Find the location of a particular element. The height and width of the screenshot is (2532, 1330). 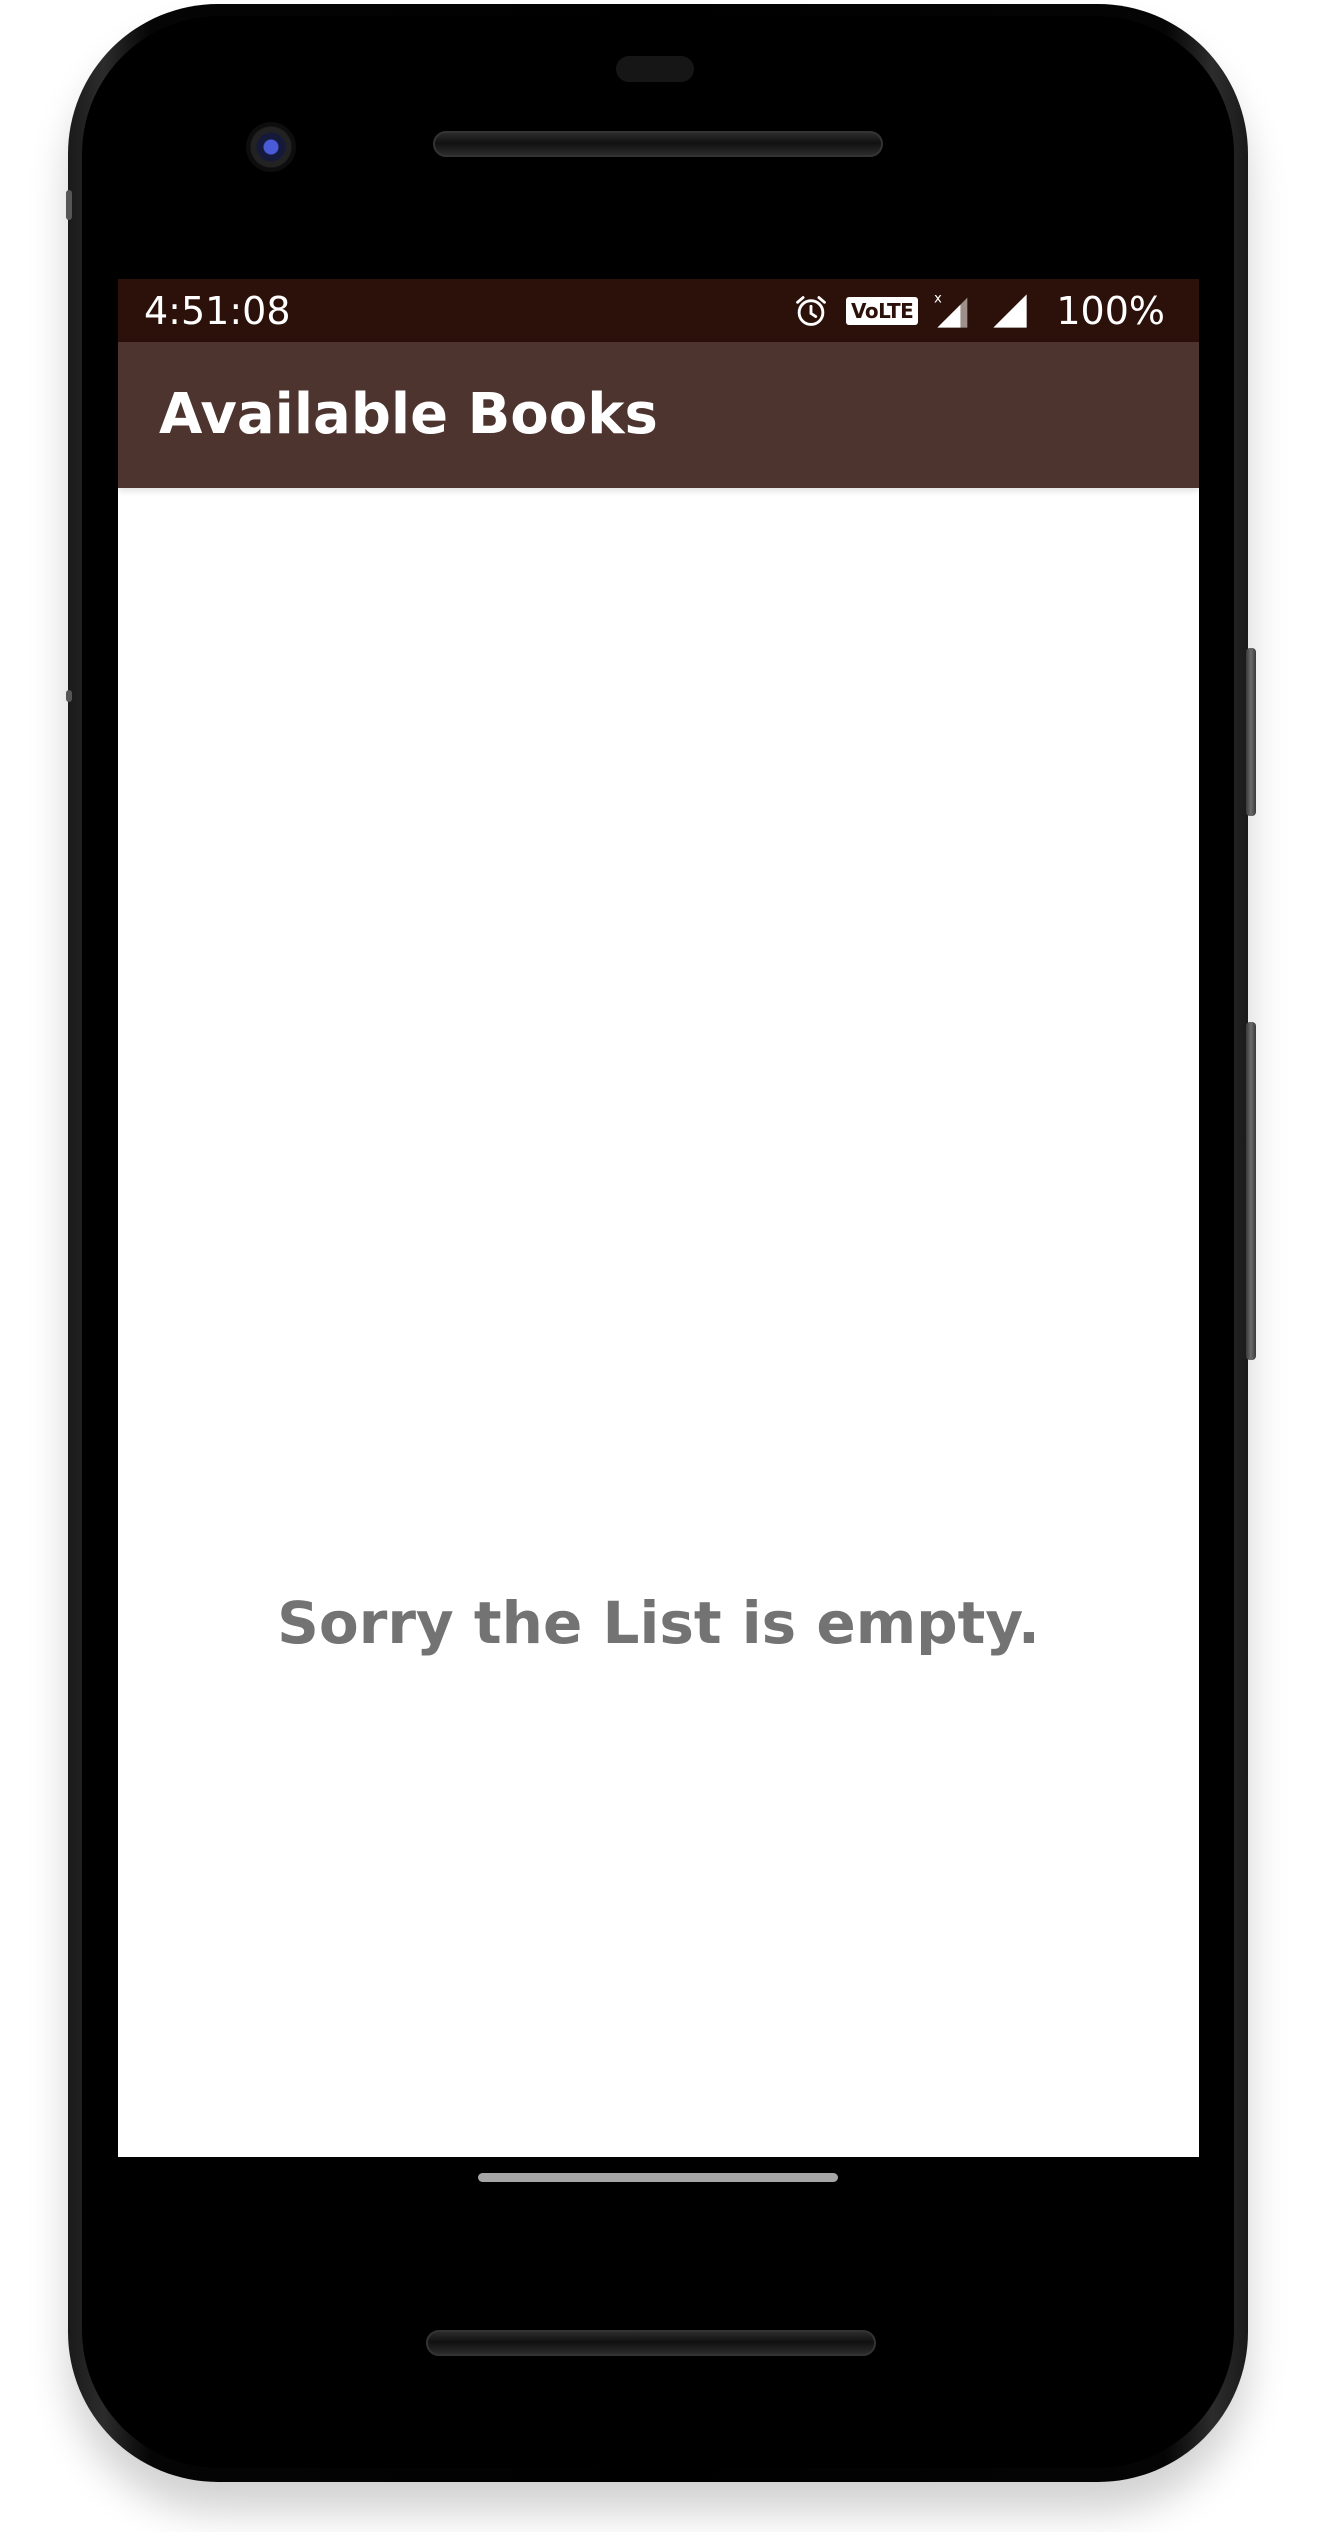

battery-level: 100% is located at coordinates (1110, 311).